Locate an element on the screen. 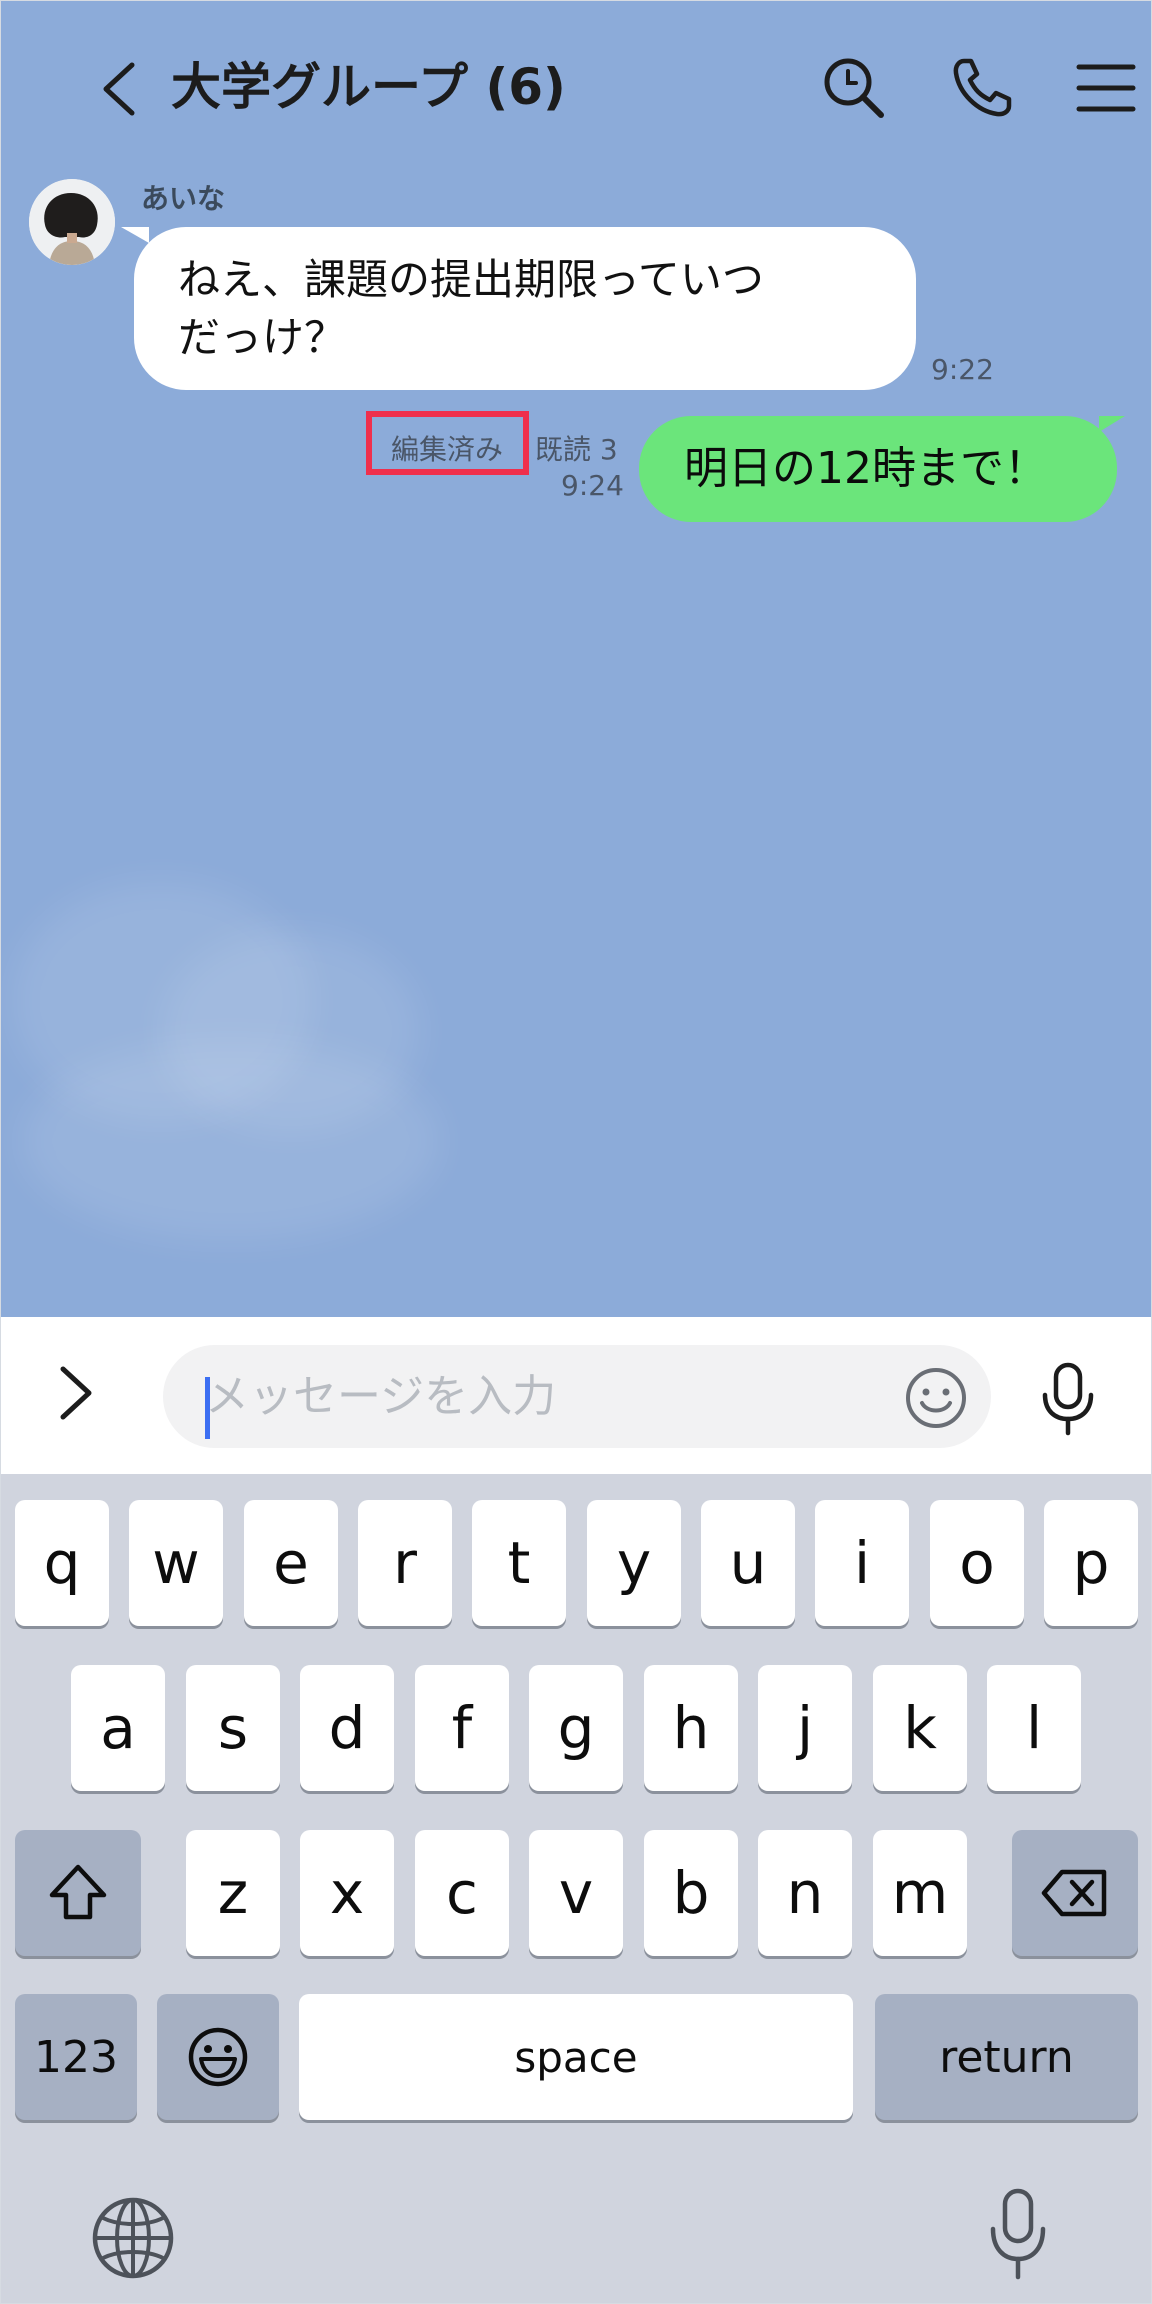  key-label: 123 is located at coordinates (76, 2057).